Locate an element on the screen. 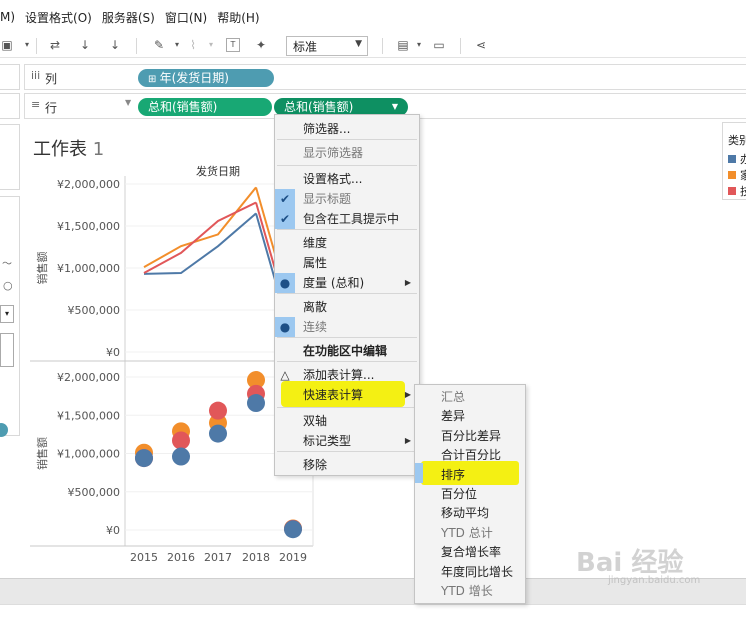 The width and height of the screenshot is (746, 618). submenu-item: YTD 总计 is located at coordinates (470, 533).